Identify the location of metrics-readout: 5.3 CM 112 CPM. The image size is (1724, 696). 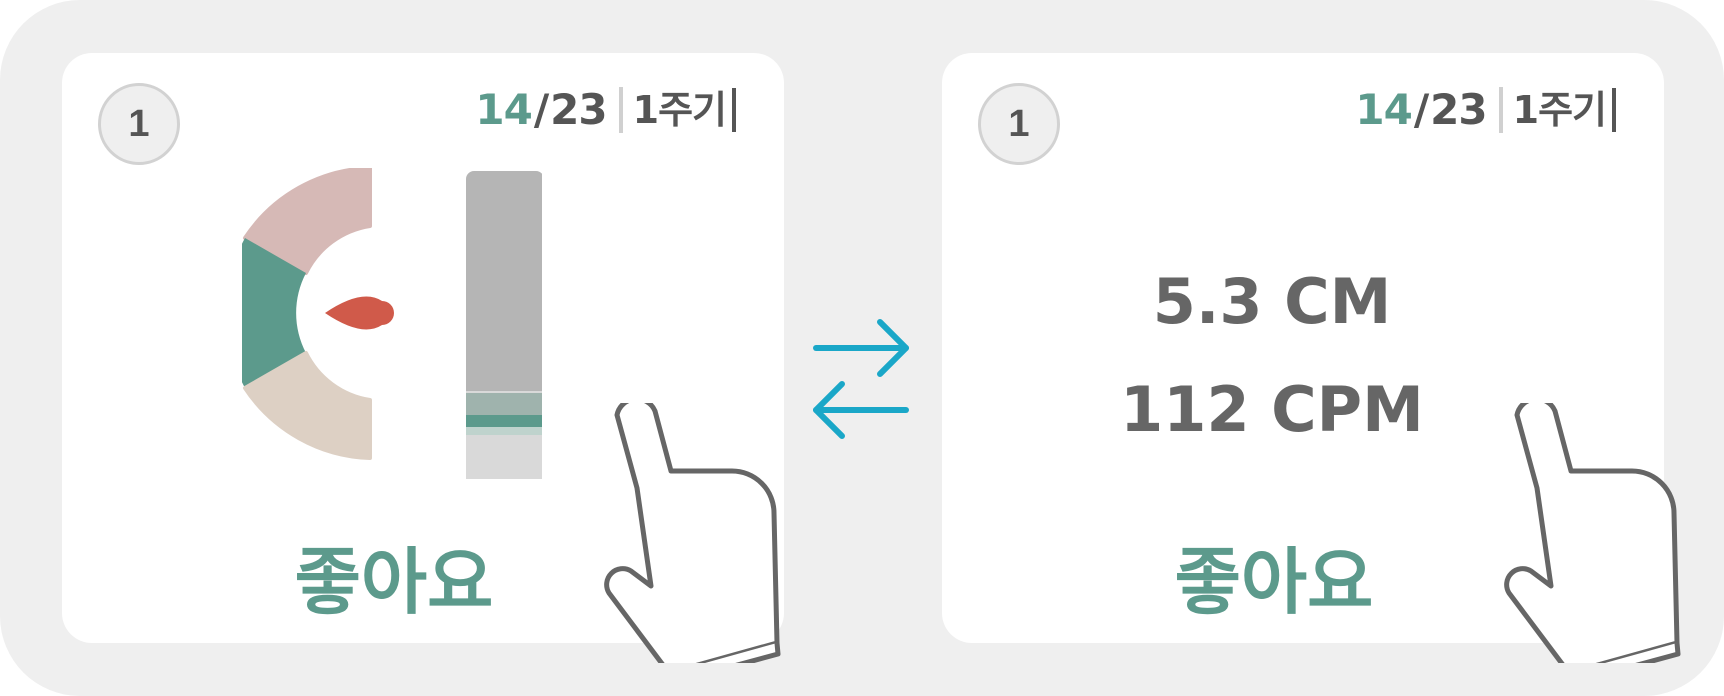
(1272, 356).